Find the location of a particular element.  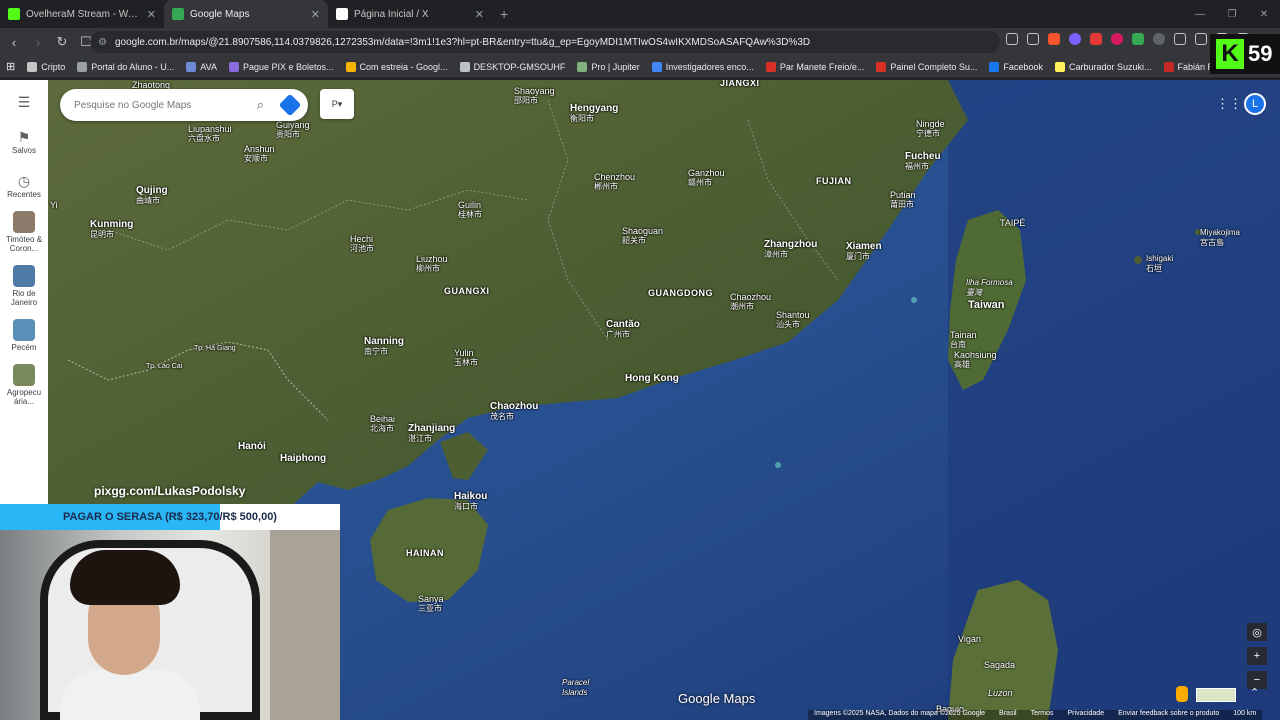

close-window-icon: ✕ is located at coordinates (1264, 14).